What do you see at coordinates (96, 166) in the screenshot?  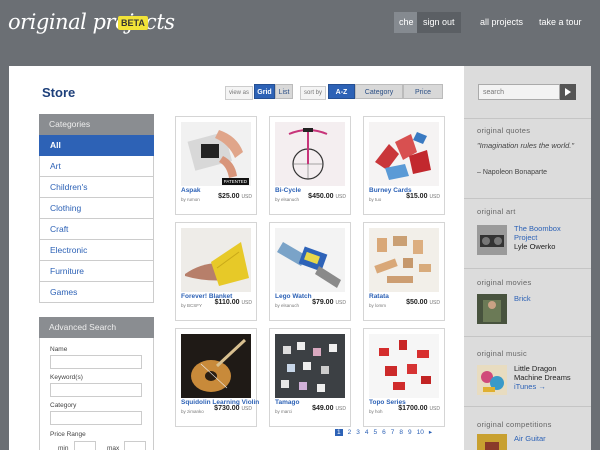 I see `category-art: Art` at bounding box center [96, 166].